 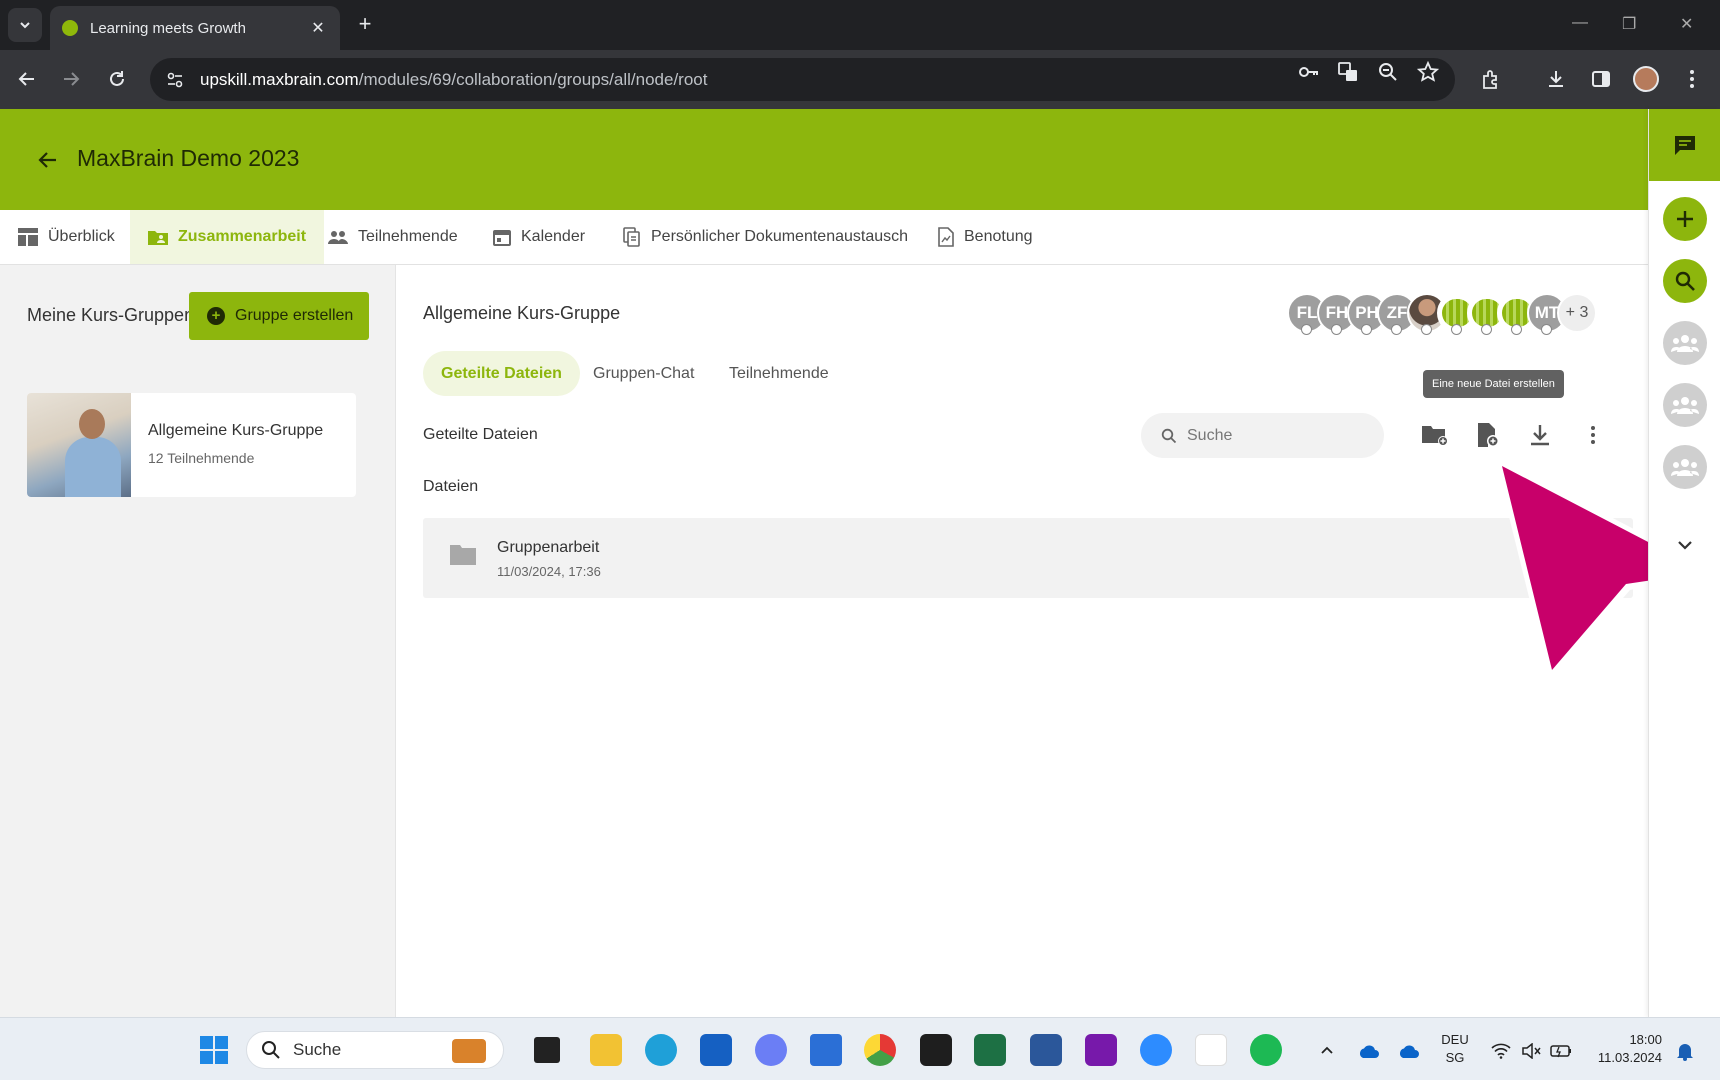 I want to click on forward-button, so click(x=71, y=79).